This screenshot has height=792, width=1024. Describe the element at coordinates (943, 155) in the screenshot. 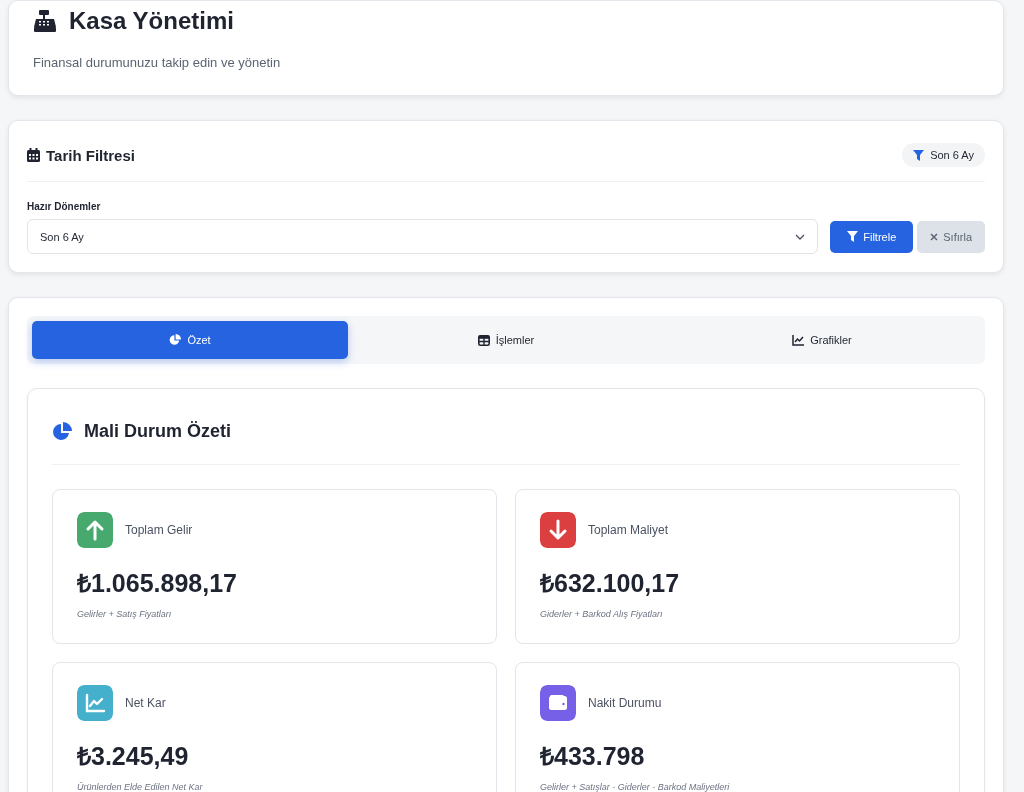

I see `active-filter-badge: Son 6 Ay` at that location.